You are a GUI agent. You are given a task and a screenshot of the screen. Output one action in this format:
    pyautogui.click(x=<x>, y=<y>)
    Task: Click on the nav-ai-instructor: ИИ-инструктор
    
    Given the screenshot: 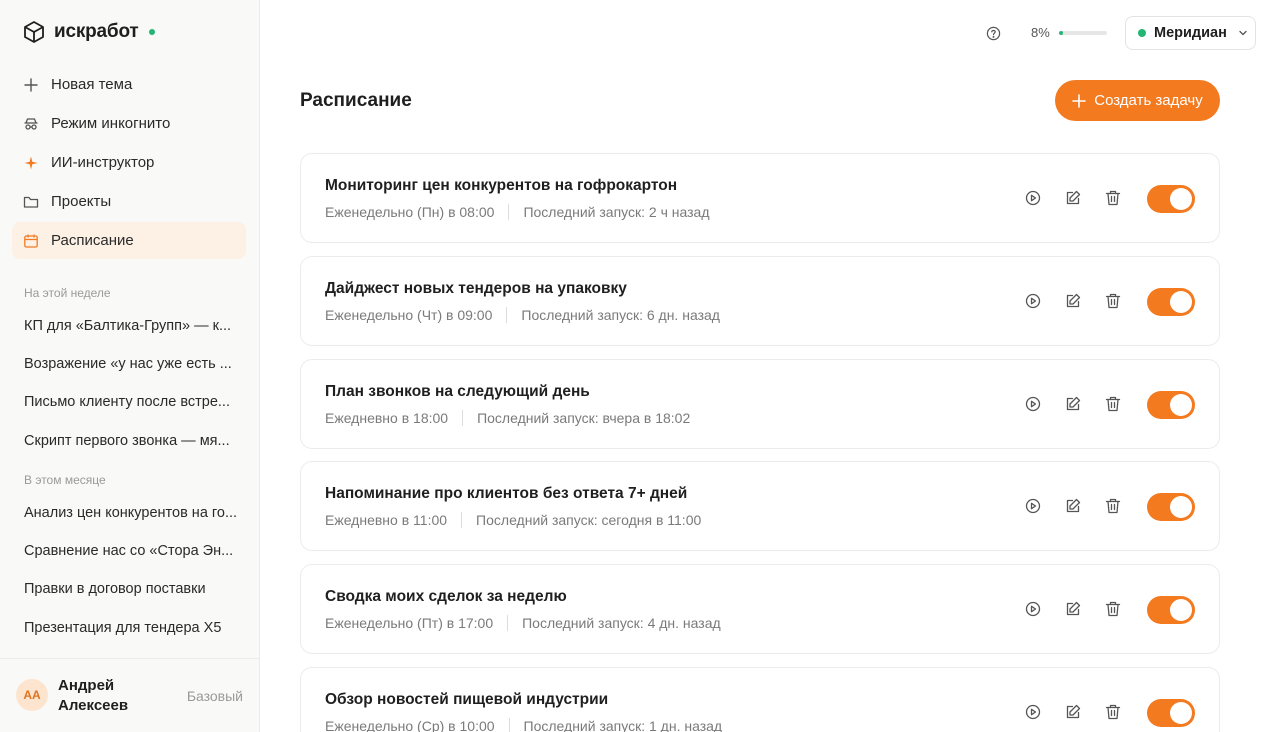 What is the action you would take?
    pyautogui.click(x=129, y=162)
    